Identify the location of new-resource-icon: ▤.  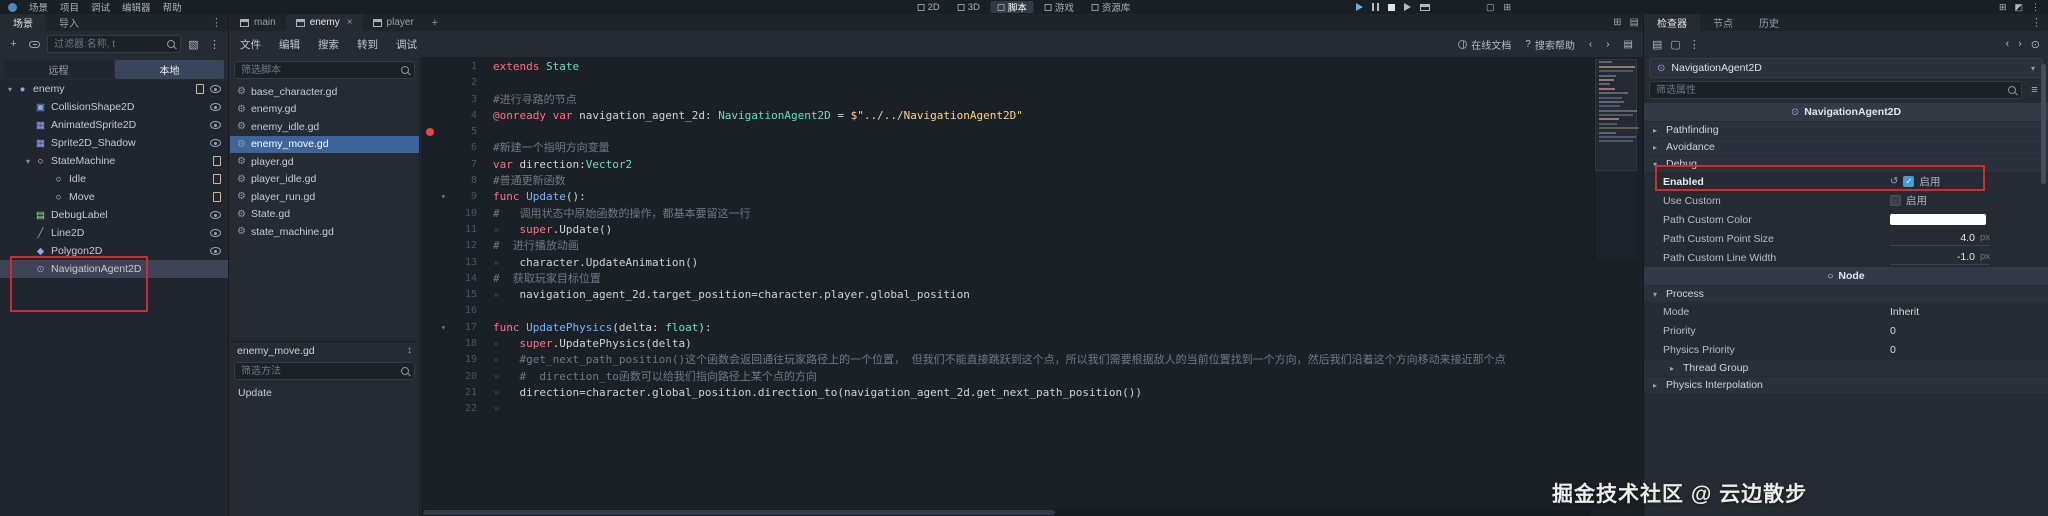
(1657, 44).